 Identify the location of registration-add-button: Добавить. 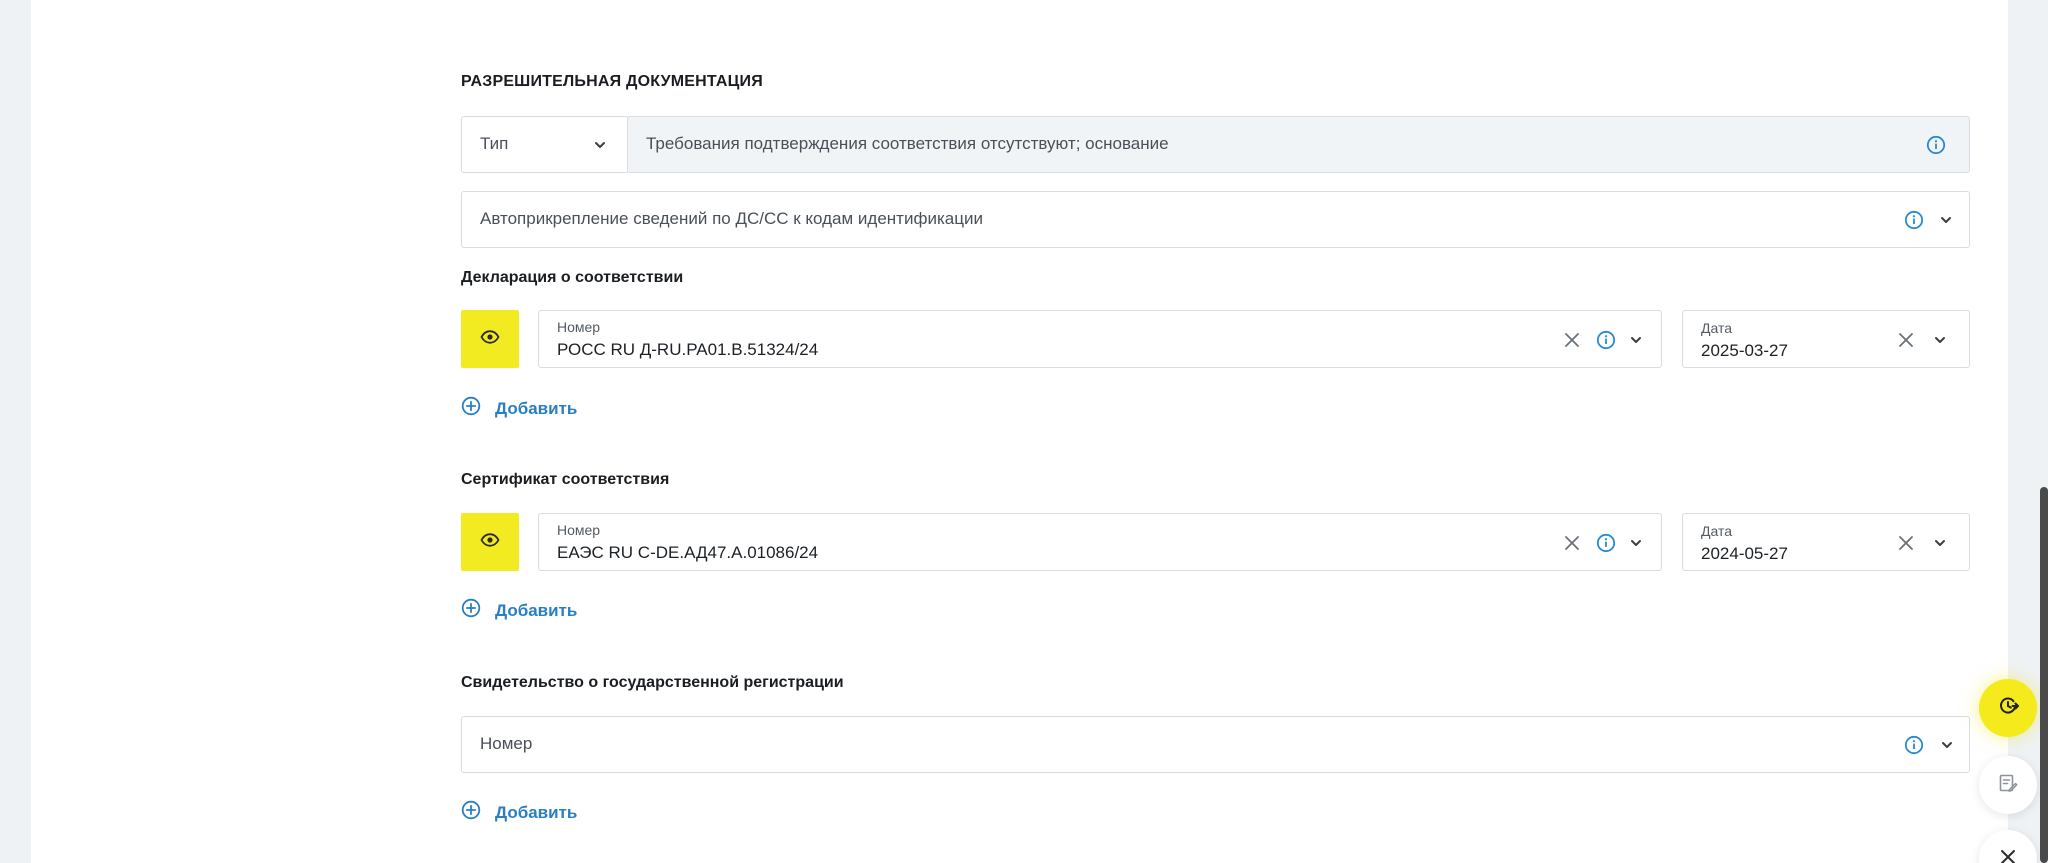
(519, 812).